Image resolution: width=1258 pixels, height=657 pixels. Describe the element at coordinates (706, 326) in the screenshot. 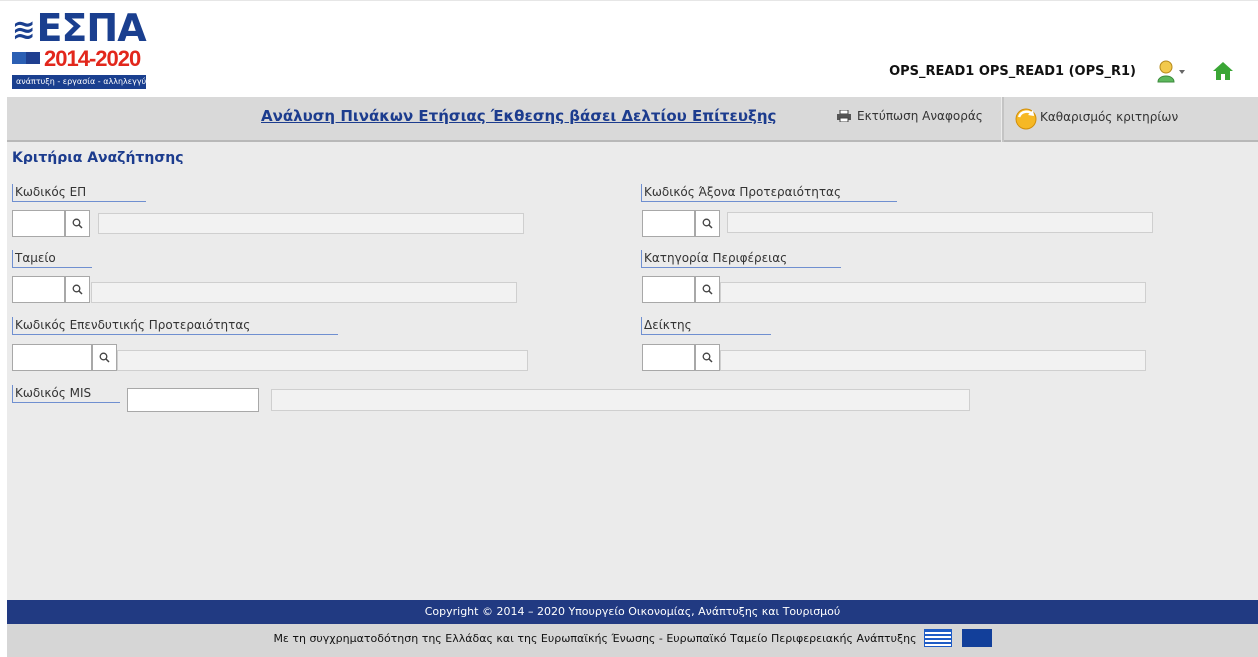

I see `indicator-label: Δείκτης` at that location.